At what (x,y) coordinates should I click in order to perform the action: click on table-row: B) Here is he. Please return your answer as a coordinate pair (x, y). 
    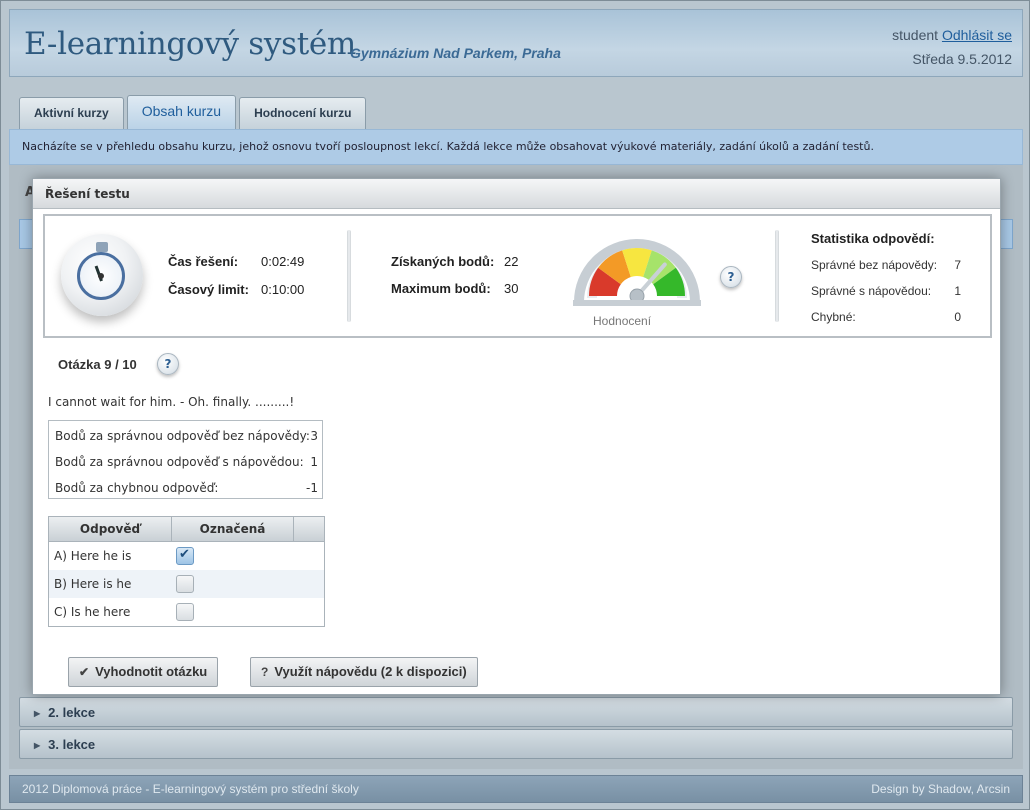
    Looking at the image, I should click on (186, 584).